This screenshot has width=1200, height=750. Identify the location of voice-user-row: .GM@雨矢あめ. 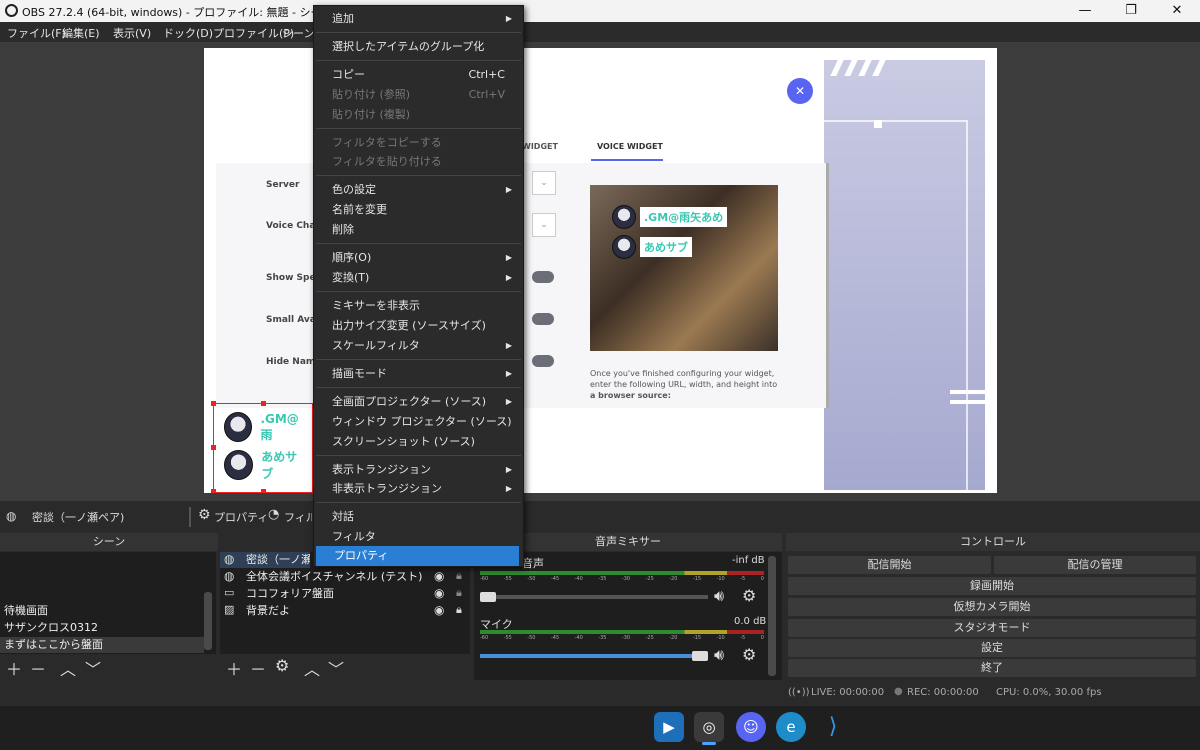
(670, 217).